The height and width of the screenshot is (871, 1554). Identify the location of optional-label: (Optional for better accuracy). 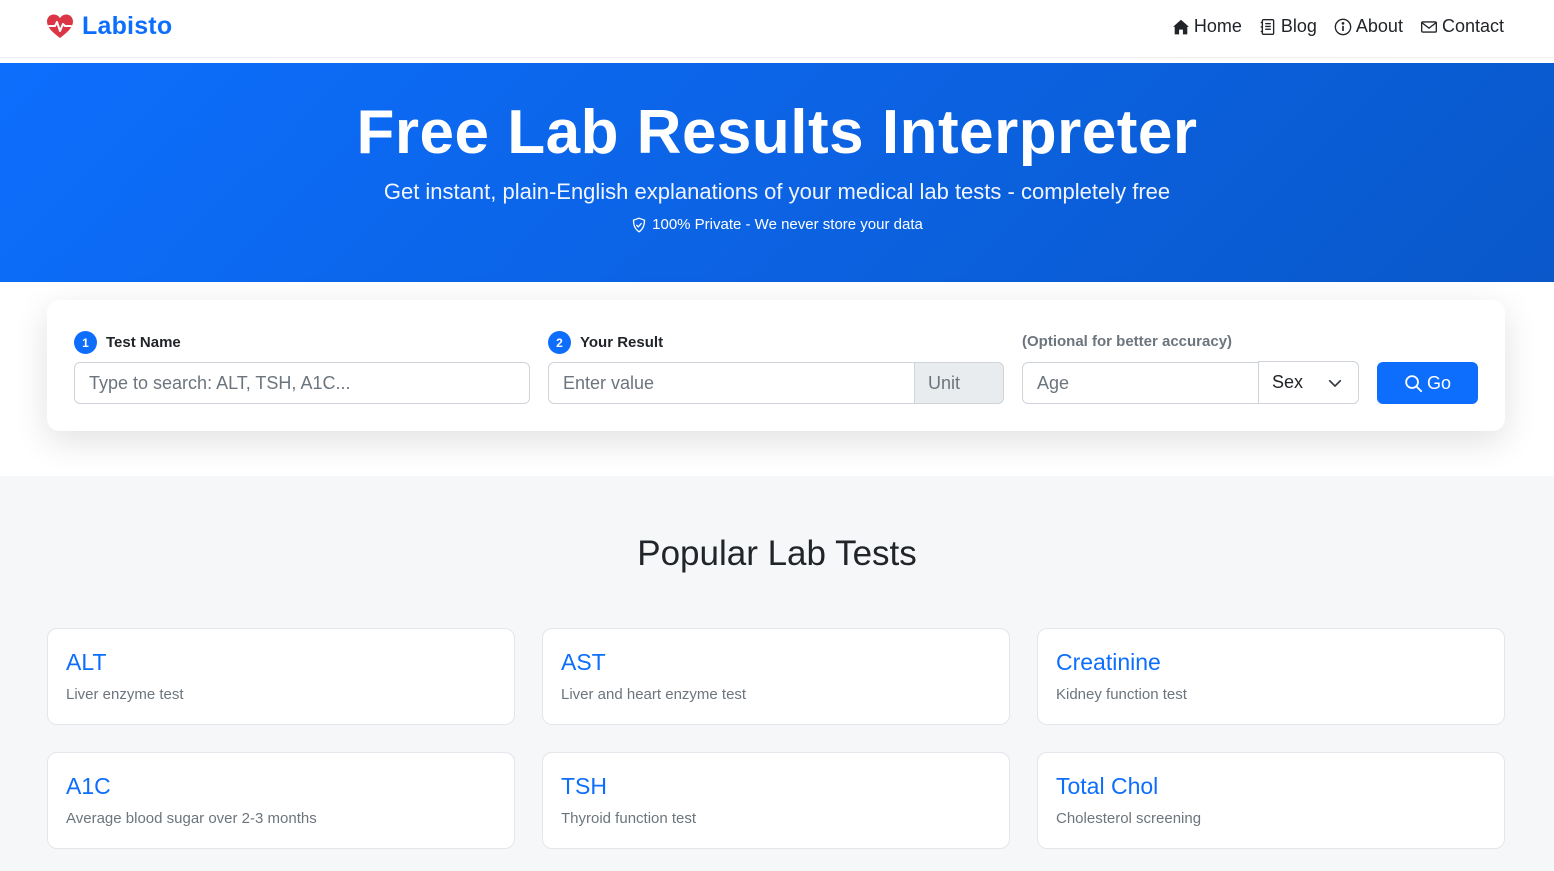
(1127, 341).